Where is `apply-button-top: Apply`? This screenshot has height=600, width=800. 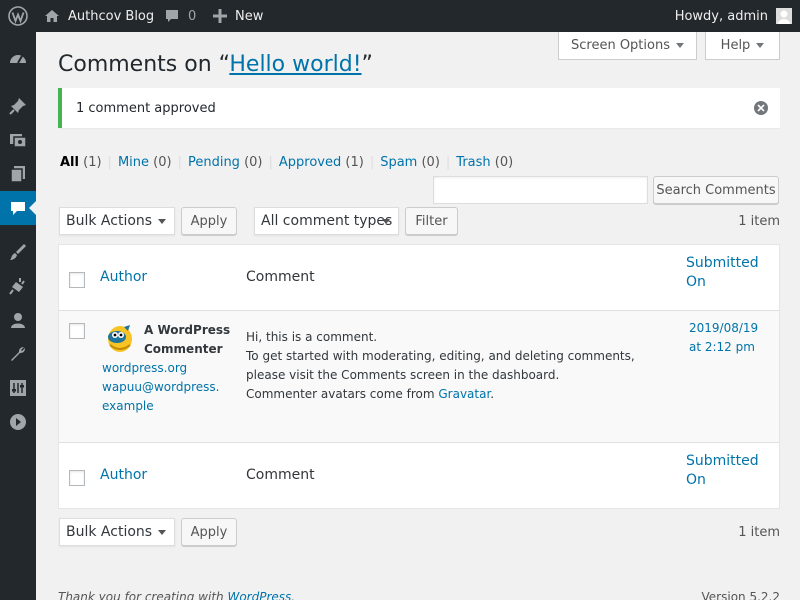
apply-button-top: Apply is located at coordinates (209, 221).